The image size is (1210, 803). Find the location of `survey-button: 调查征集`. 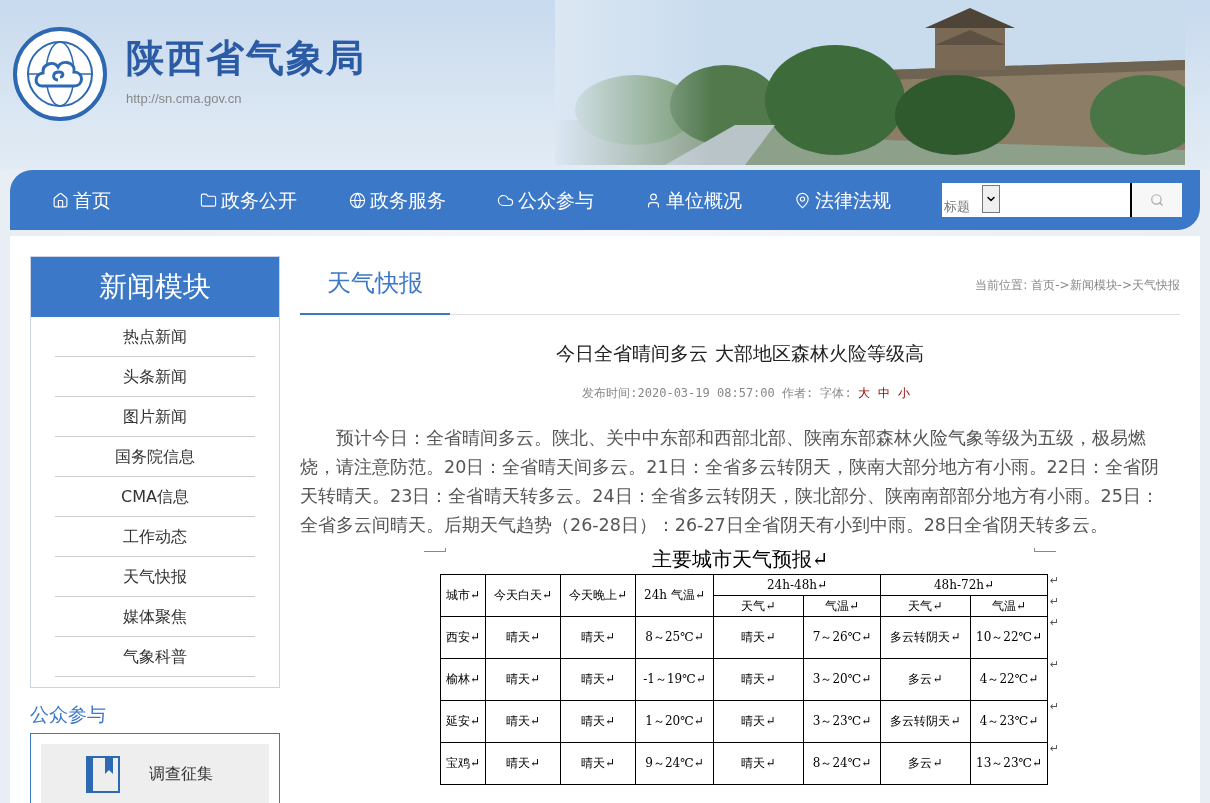

survey-button: 调查征集 is located at coordinates (155, 773).